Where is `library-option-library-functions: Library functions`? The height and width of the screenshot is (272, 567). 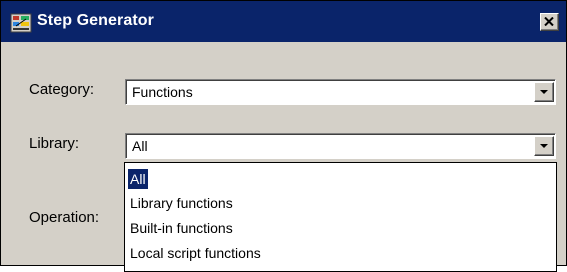 library-option-library-functions: Library functions is located at coordinates (181, 203).